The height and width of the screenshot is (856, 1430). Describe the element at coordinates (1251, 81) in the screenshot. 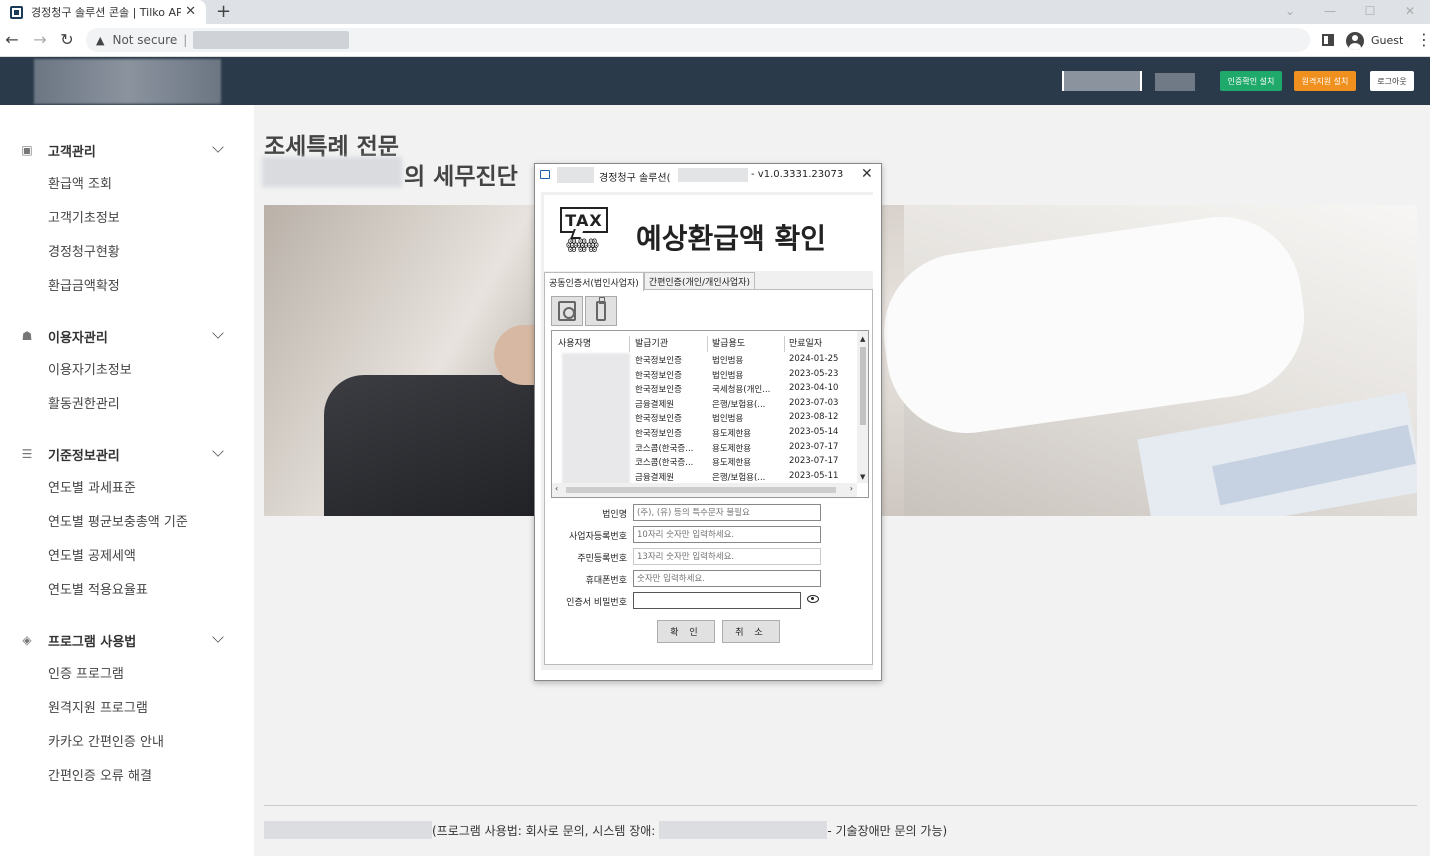

I see `cert-install-button: 인증확인 설치` at that location.